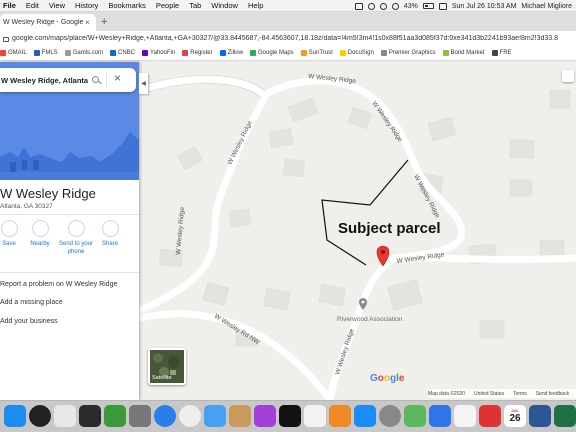  I want to click on excel-icon, so click(565, 416).